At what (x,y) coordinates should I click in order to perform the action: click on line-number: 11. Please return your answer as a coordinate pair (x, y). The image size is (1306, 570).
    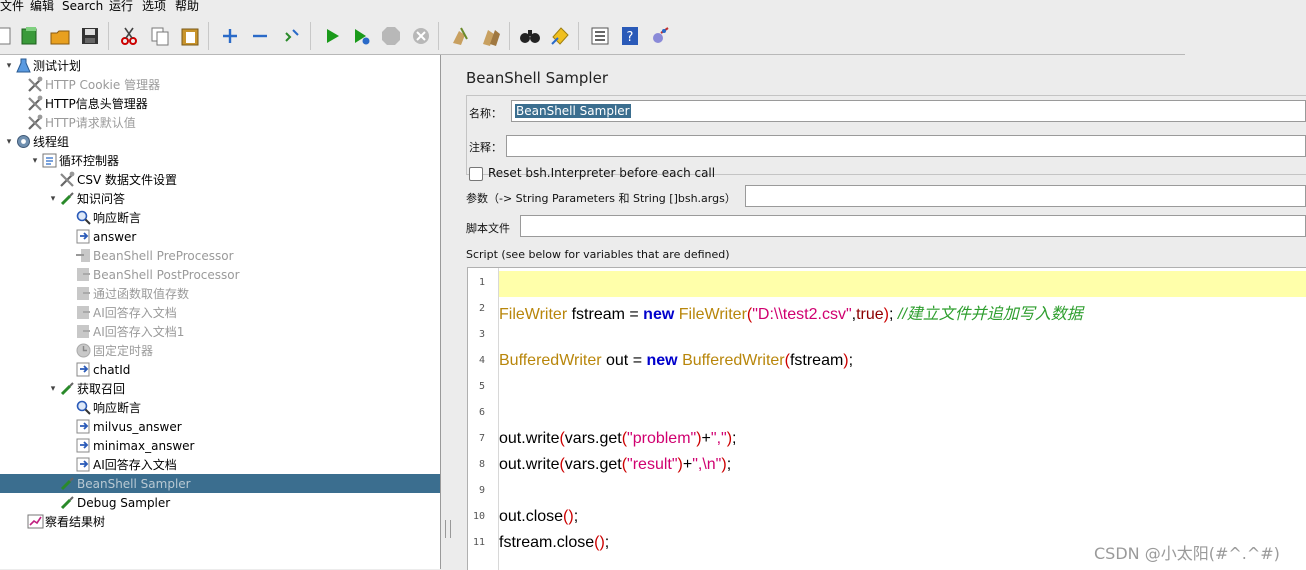
    Looking at the image, I should click on (478, 542).